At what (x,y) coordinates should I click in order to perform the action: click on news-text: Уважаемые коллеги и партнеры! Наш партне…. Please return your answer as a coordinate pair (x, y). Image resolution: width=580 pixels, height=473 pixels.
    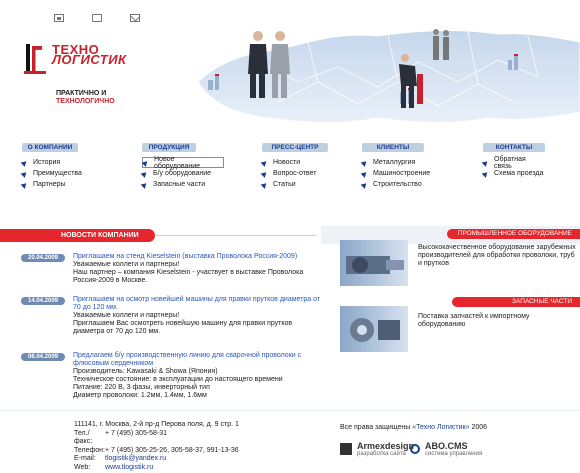
    Looking at the image, I should click on (188, 272).